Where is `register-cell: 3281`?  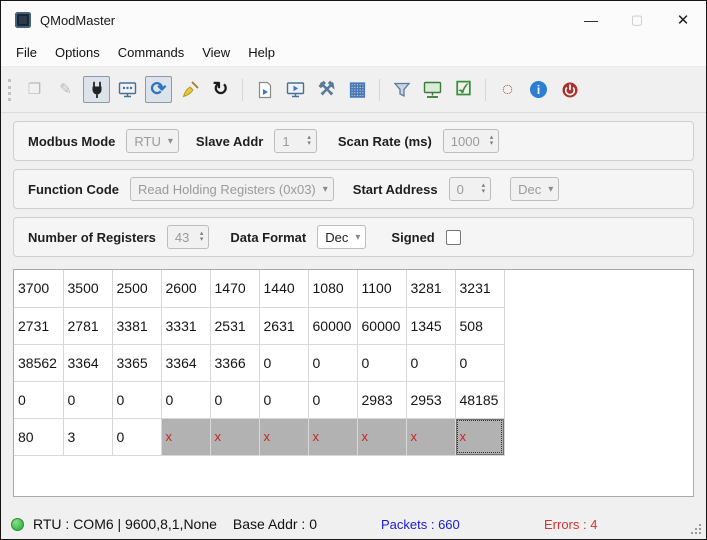 register-cell: 3281 is located at coordinates (431, 289).